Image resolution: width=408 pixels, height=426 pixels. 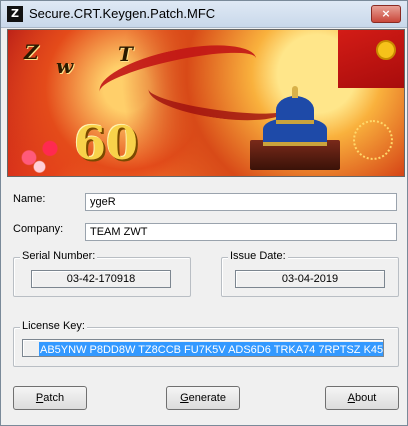 I want to click on app-icon: Z, so click(x=15, y=14).